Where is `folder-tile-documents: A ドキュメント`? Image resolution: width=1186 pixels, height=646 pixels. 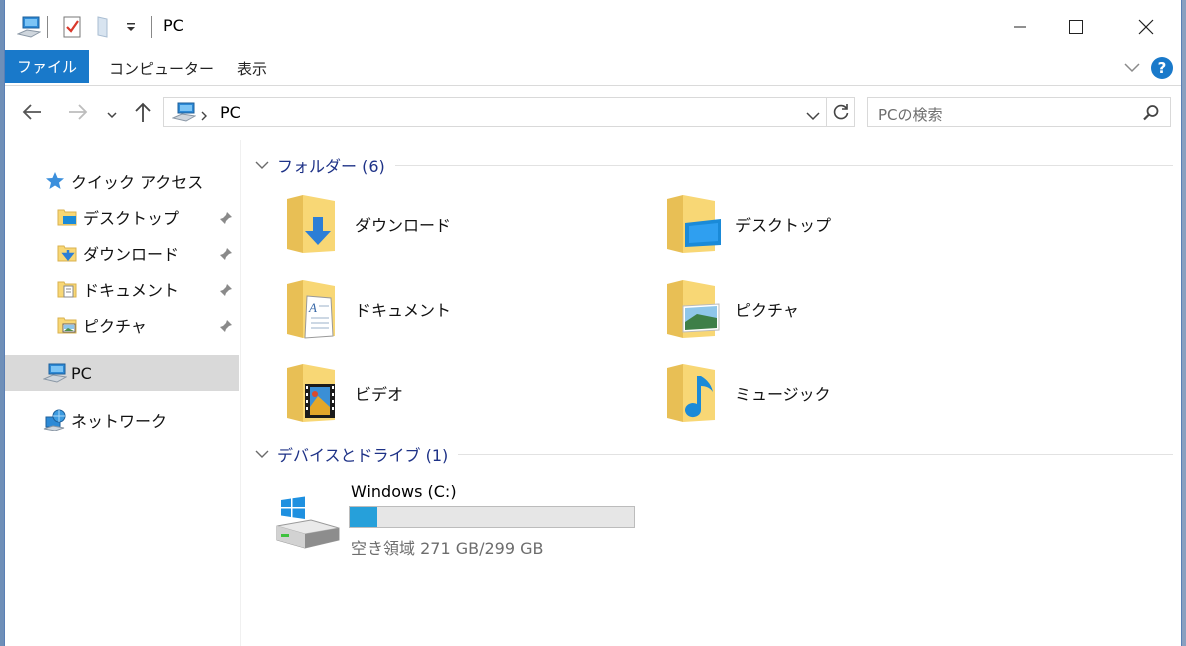 folder-tile-documents: A ドキュメント is located at coordinates (367, 309).